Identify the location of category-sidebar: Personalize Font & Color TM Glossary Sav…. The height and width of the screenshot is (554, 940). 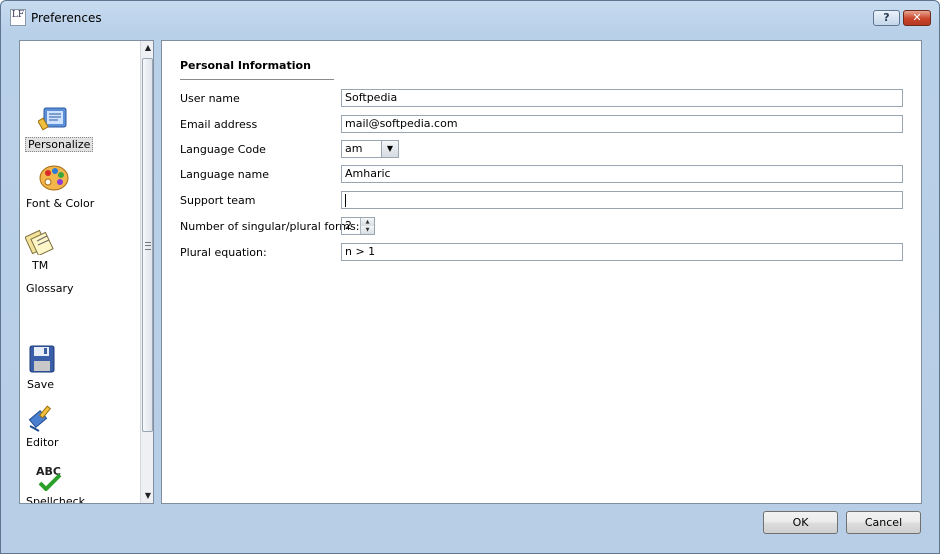
(86, 272).